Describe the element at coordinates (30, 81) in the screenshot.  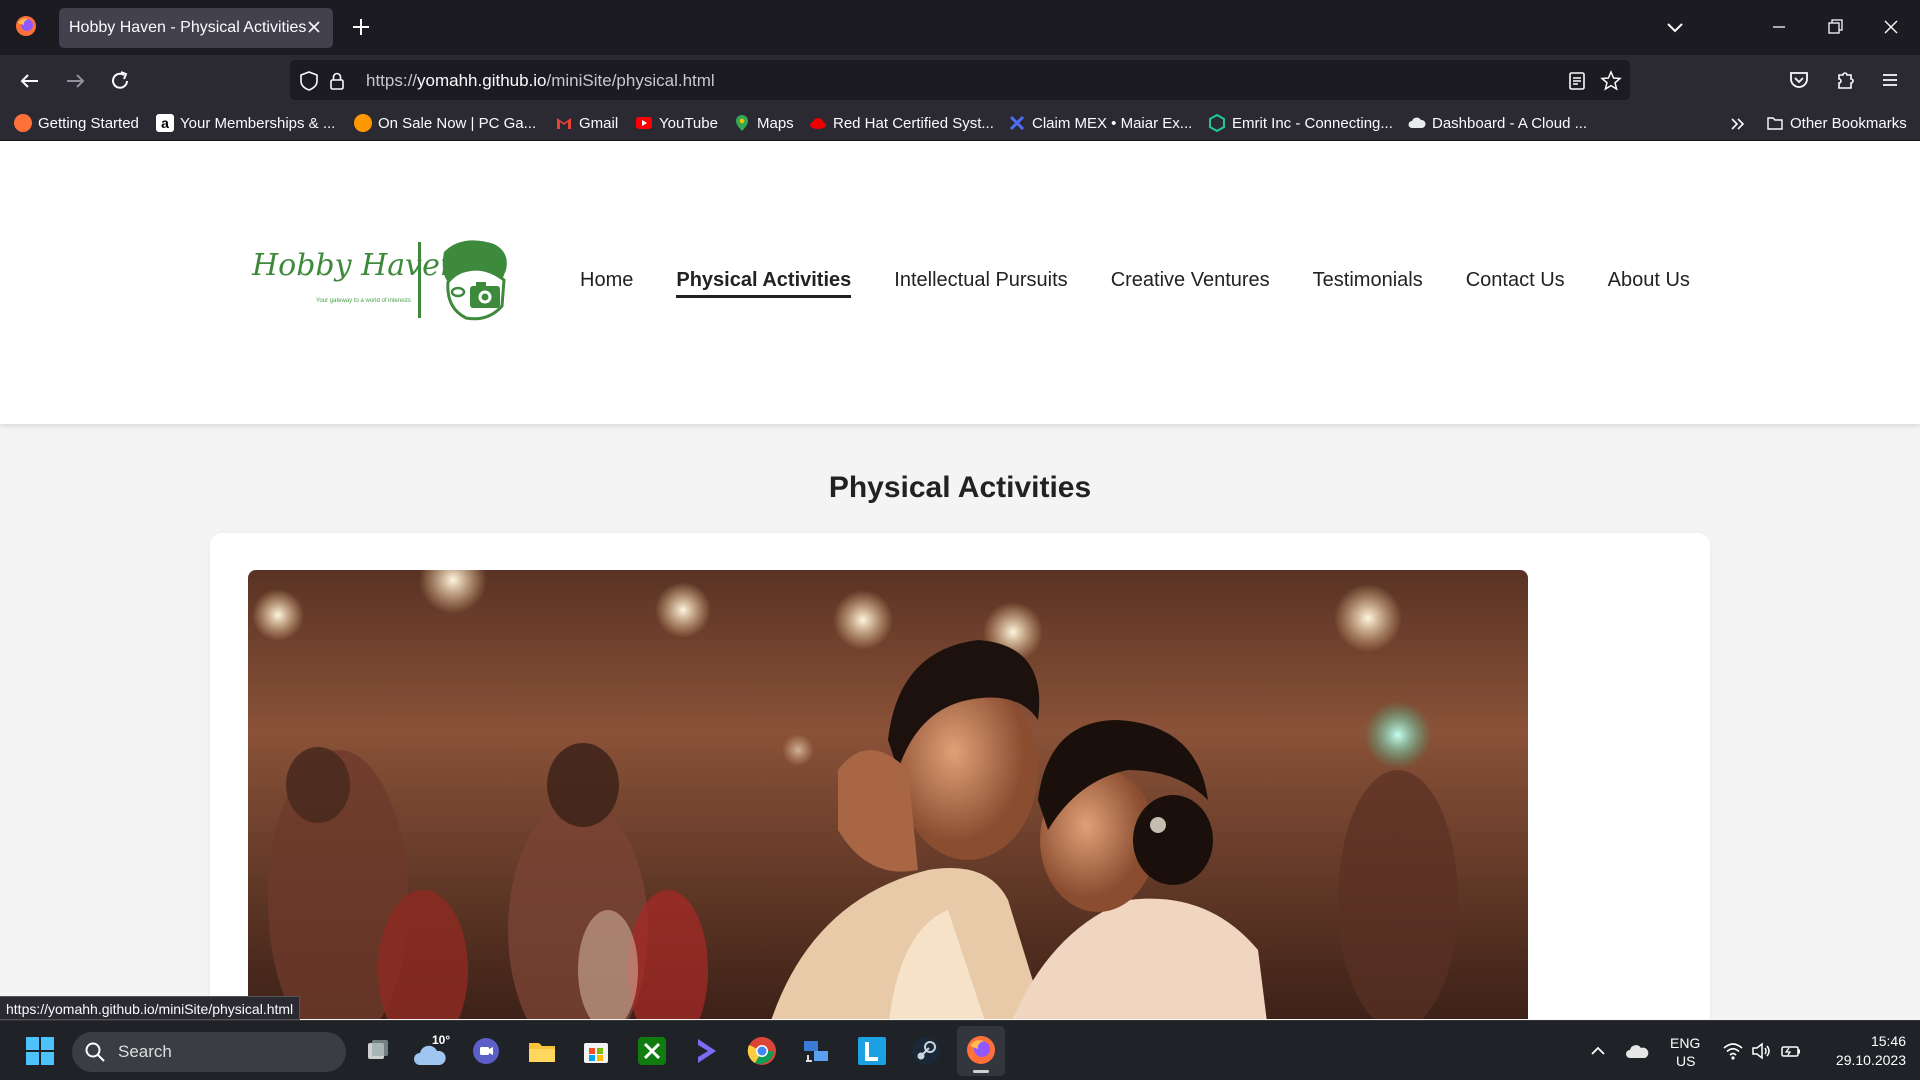
I see `back-icon` at that location.